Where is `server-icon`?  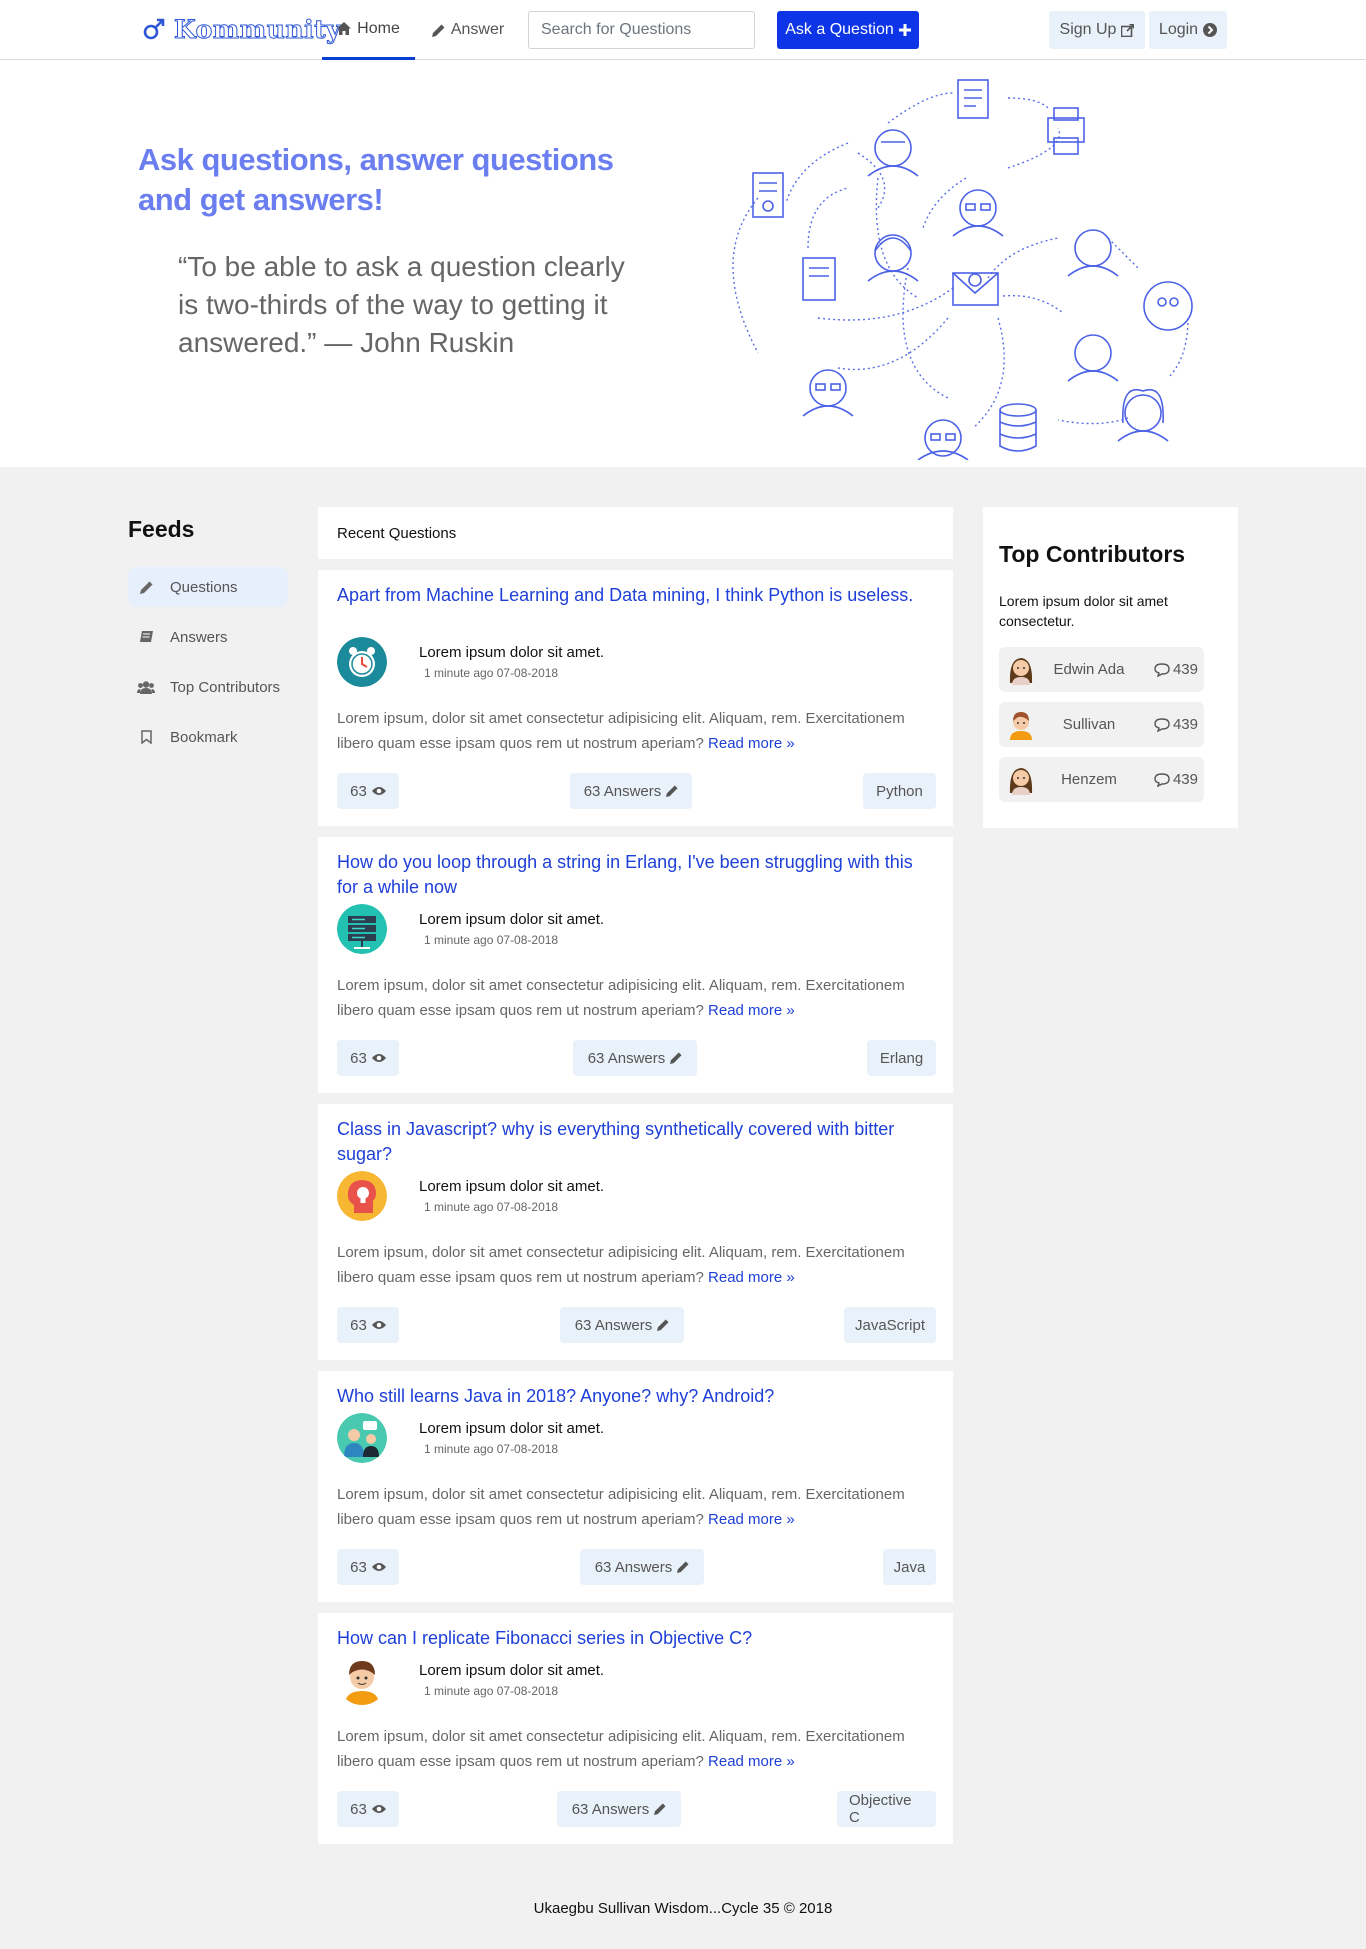 server-icon is located at coordinates (362, 929).